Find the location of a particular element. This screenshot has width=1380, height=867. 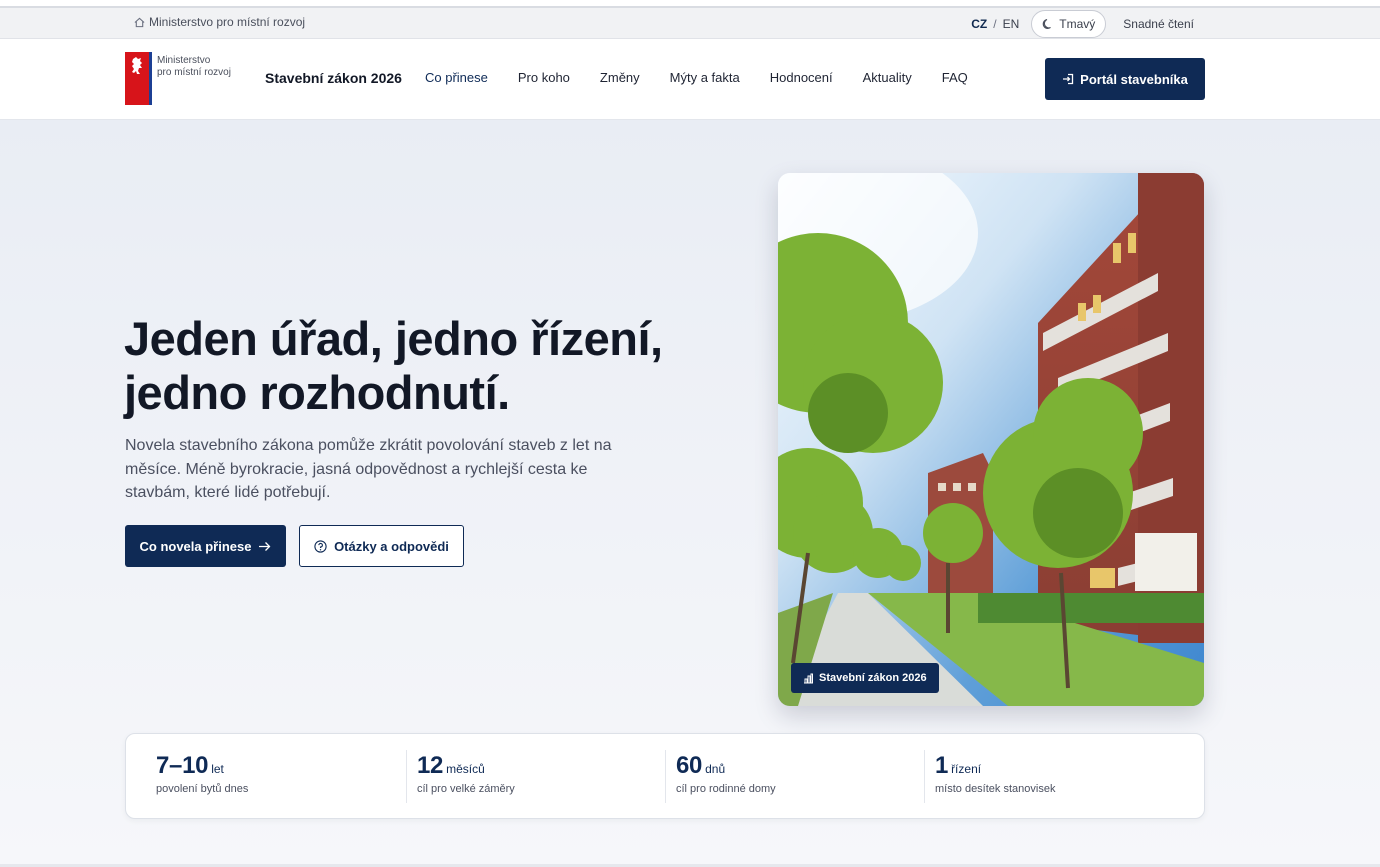

login-icon is located at coordinates (1068, 79).